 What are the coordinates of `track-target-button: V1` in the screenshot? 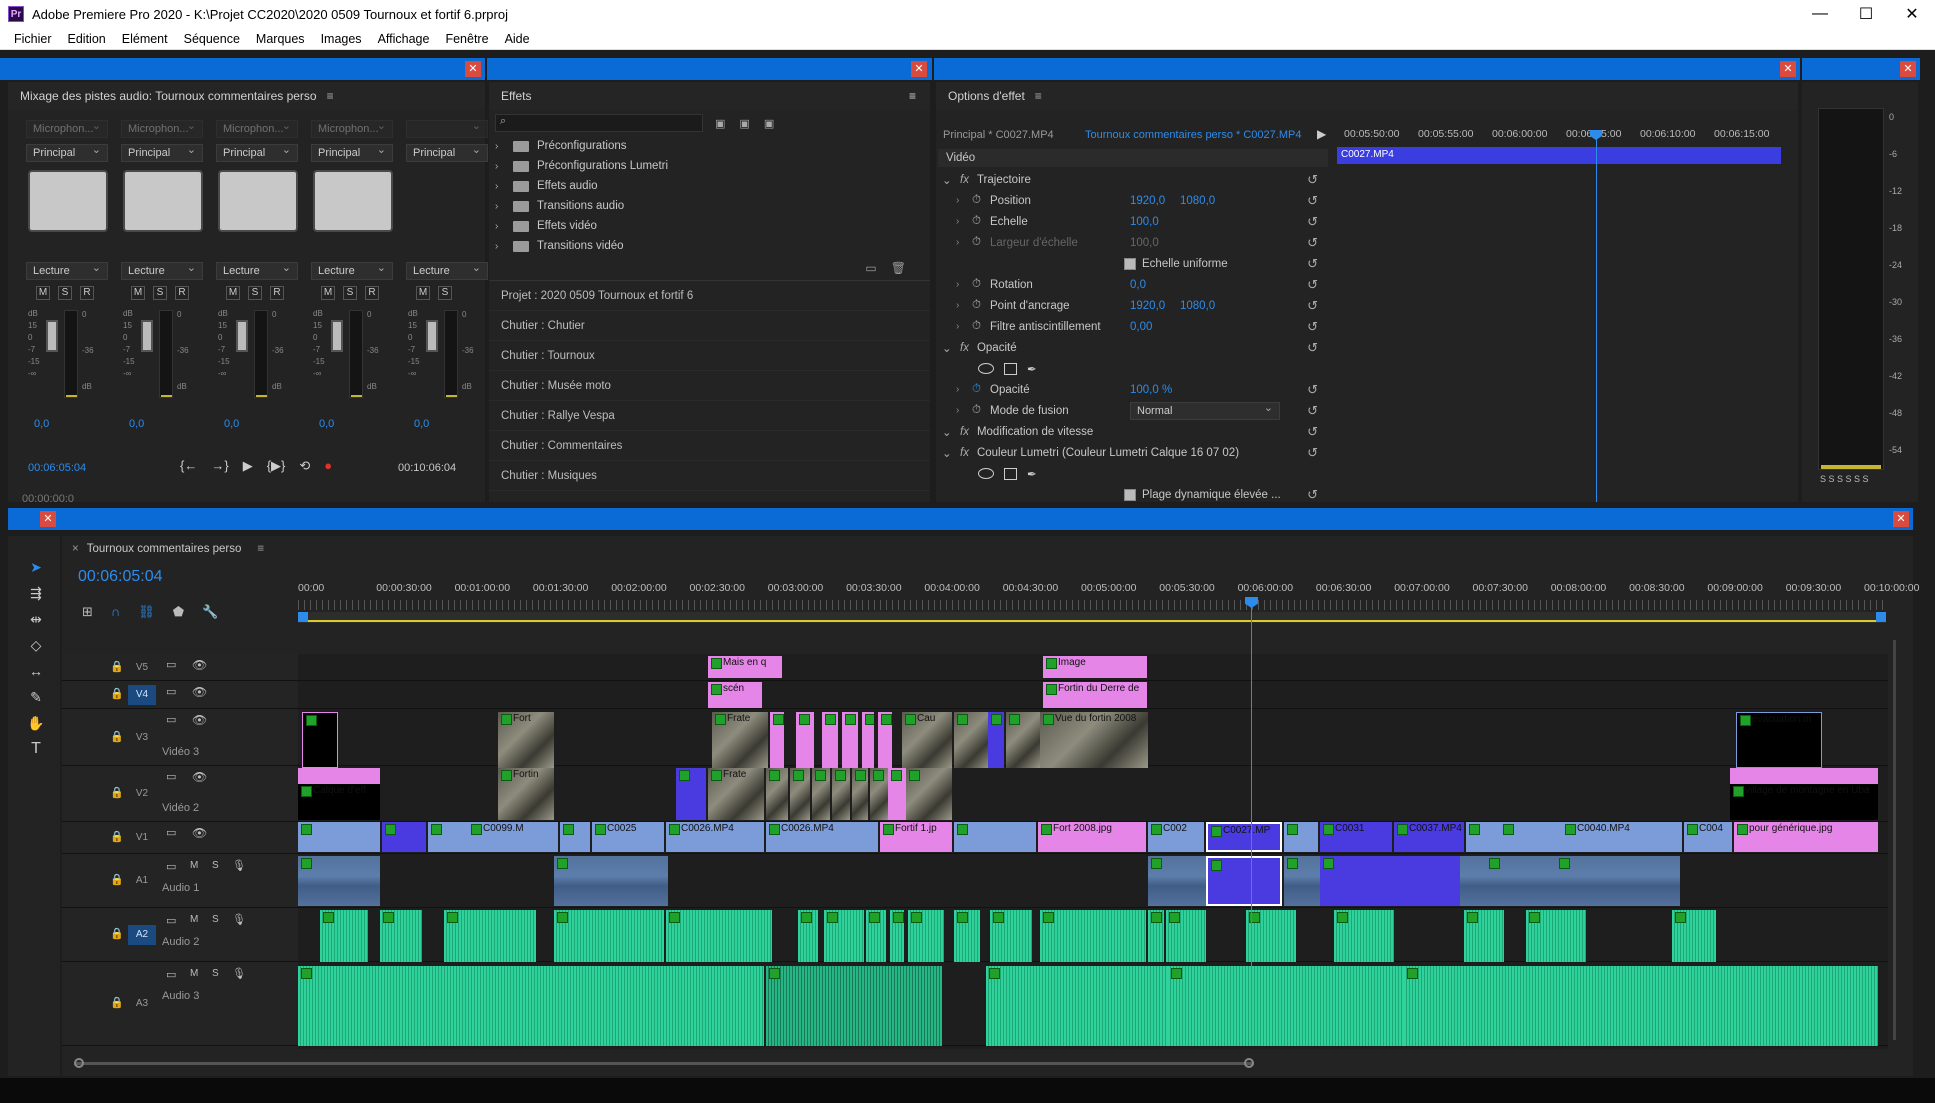 It's located at (142, 838).